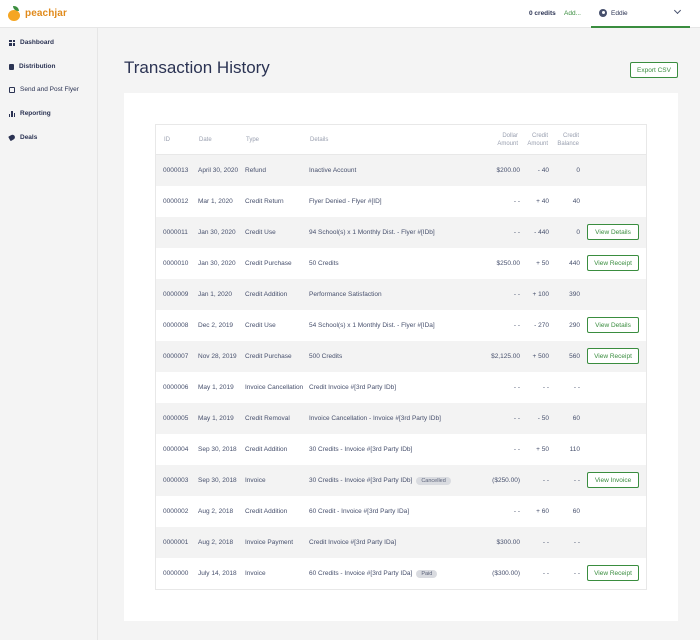 The width and height of the screenshot is (700, 640). What do you see at coordinates (217, 232) in the screenshot?
I see `cell-date: Jan 30, 2020` at bounding box center [217, 232].